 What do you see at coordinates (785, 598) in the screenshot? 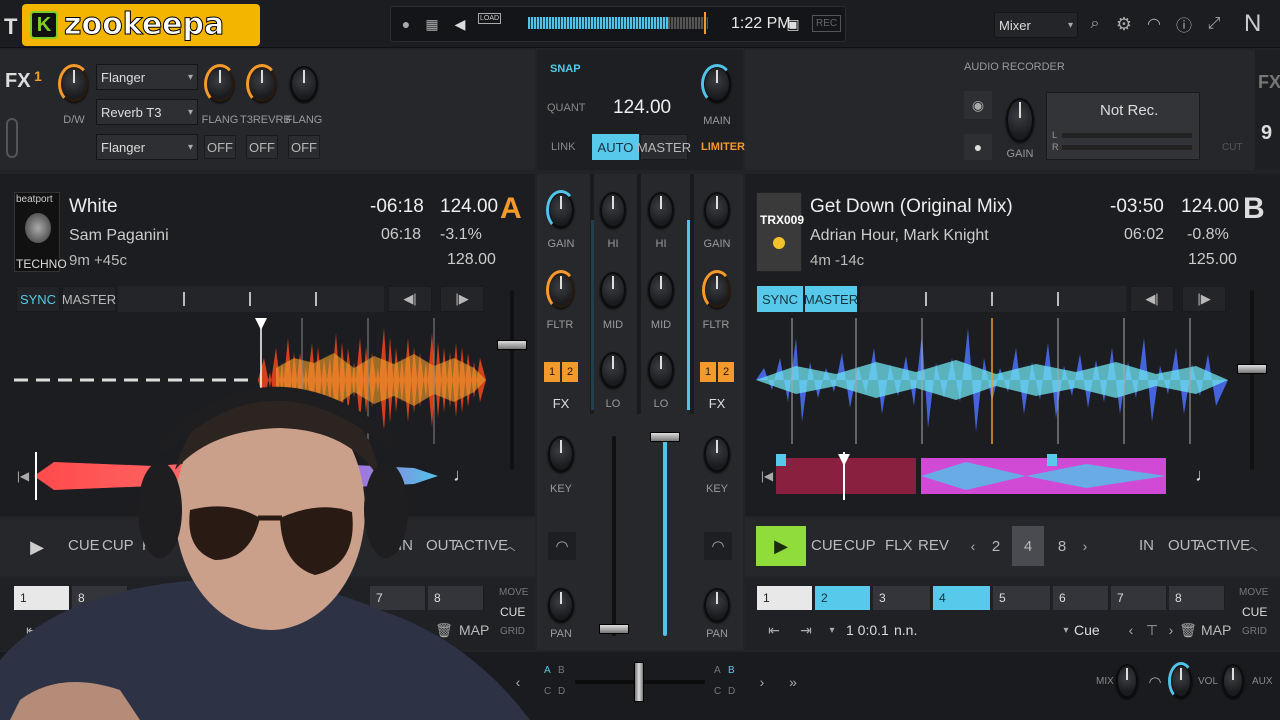
I see `deck-b-hotcue-1: 1` at bounding box center [785, 598].